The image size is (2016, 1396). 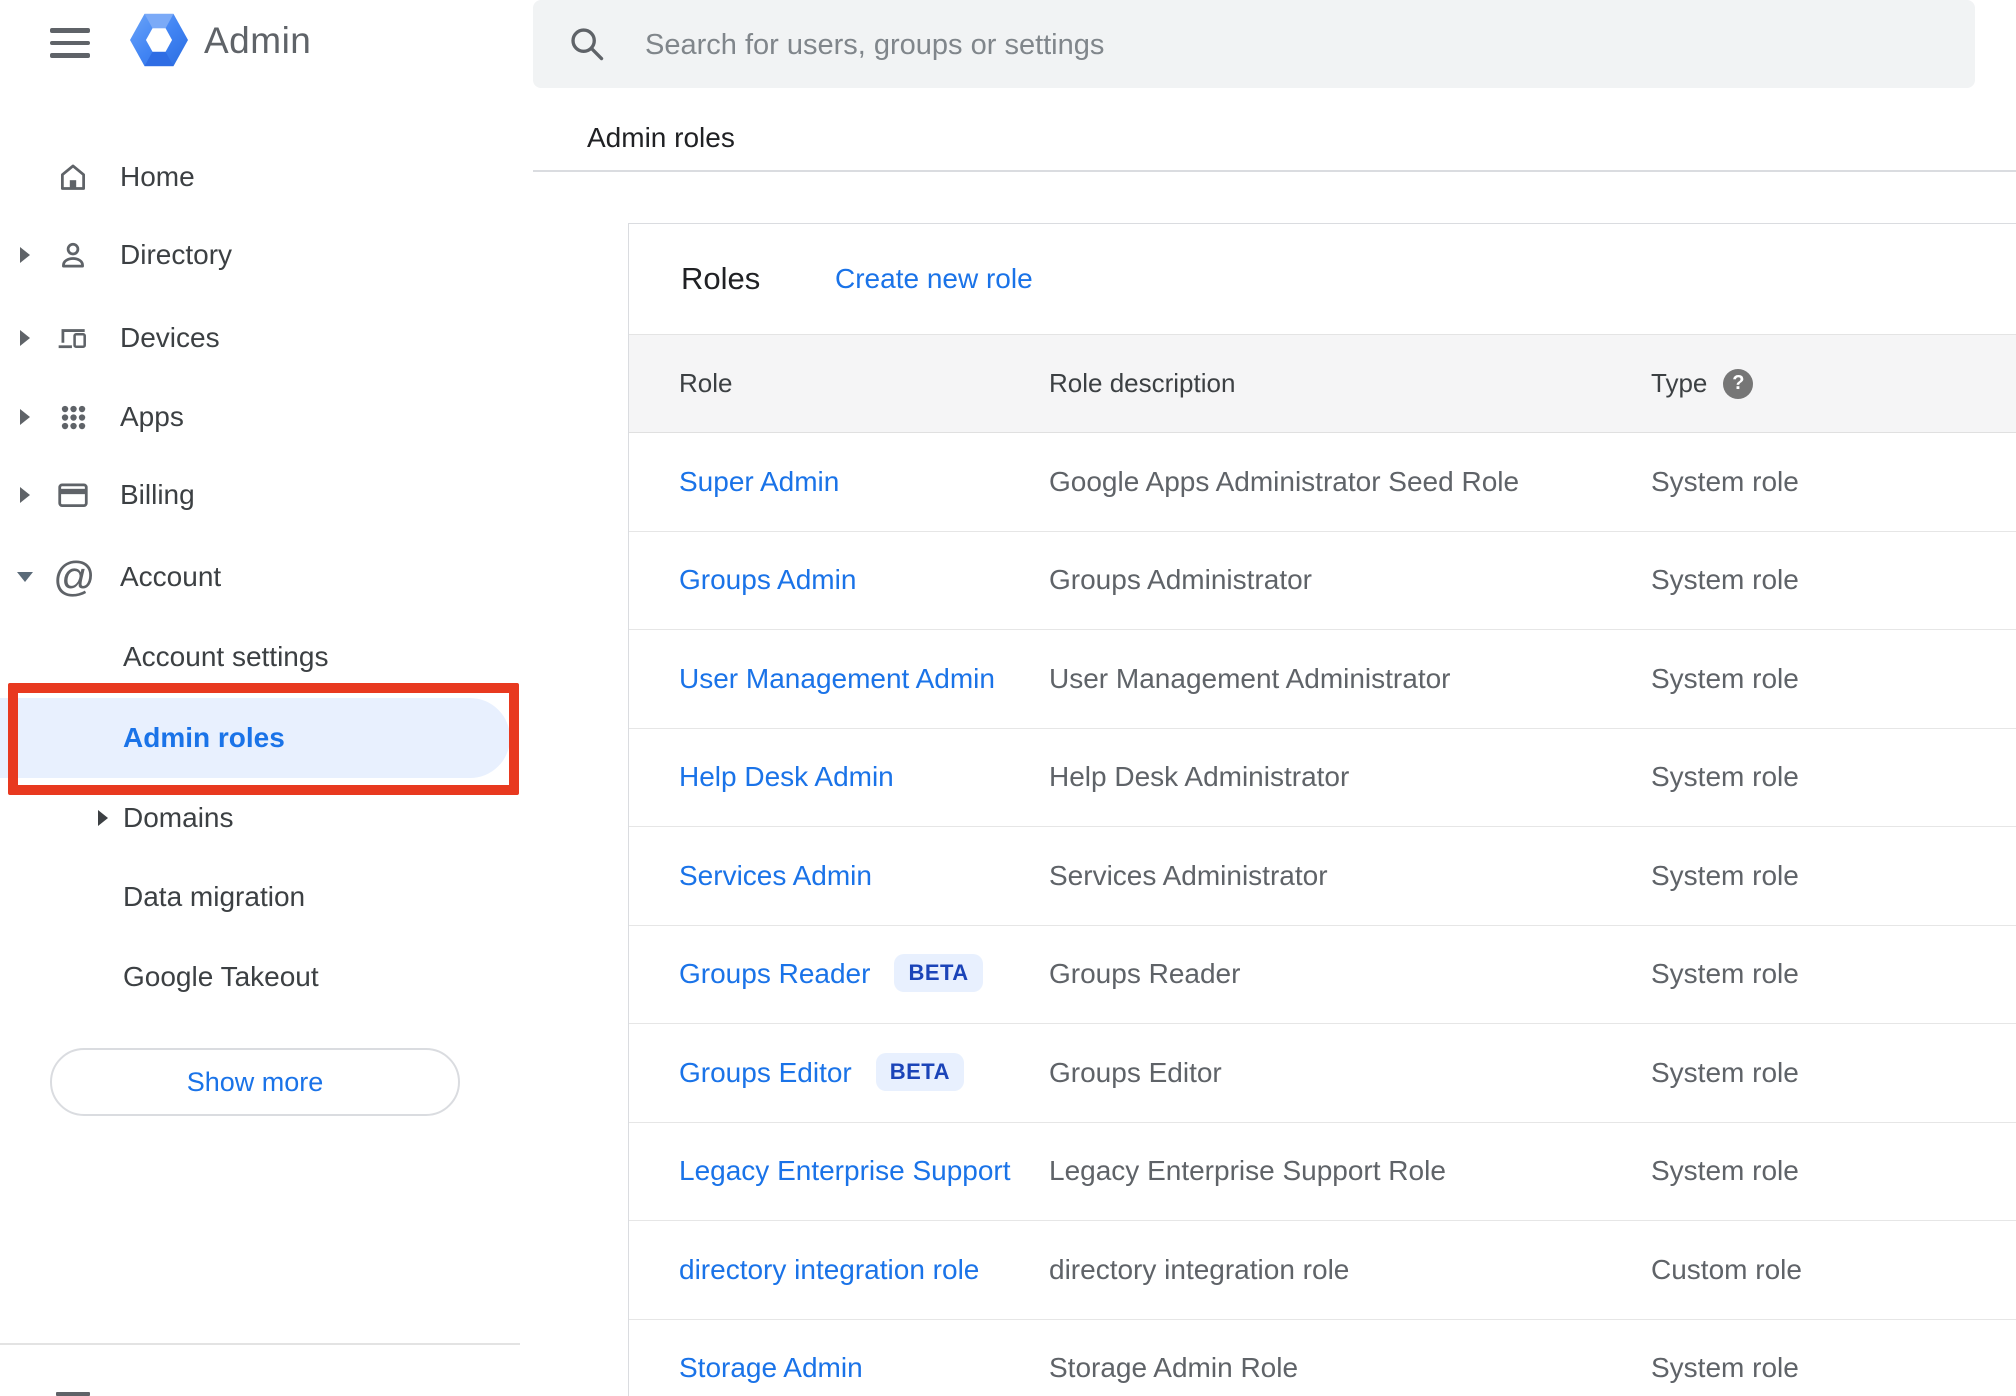 What do you see at coordinates (1135, 1072) in the screenshot?
I see `role-description: Groups Editor` at bounding box center [1135, 1072].